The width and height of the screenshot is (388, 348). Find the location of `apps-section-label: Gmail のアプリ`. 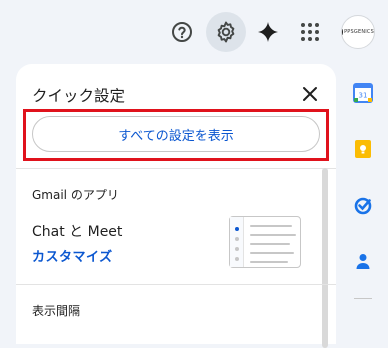

apps-section-label: Gmail のアプリ is located at coordinates (75, 195).